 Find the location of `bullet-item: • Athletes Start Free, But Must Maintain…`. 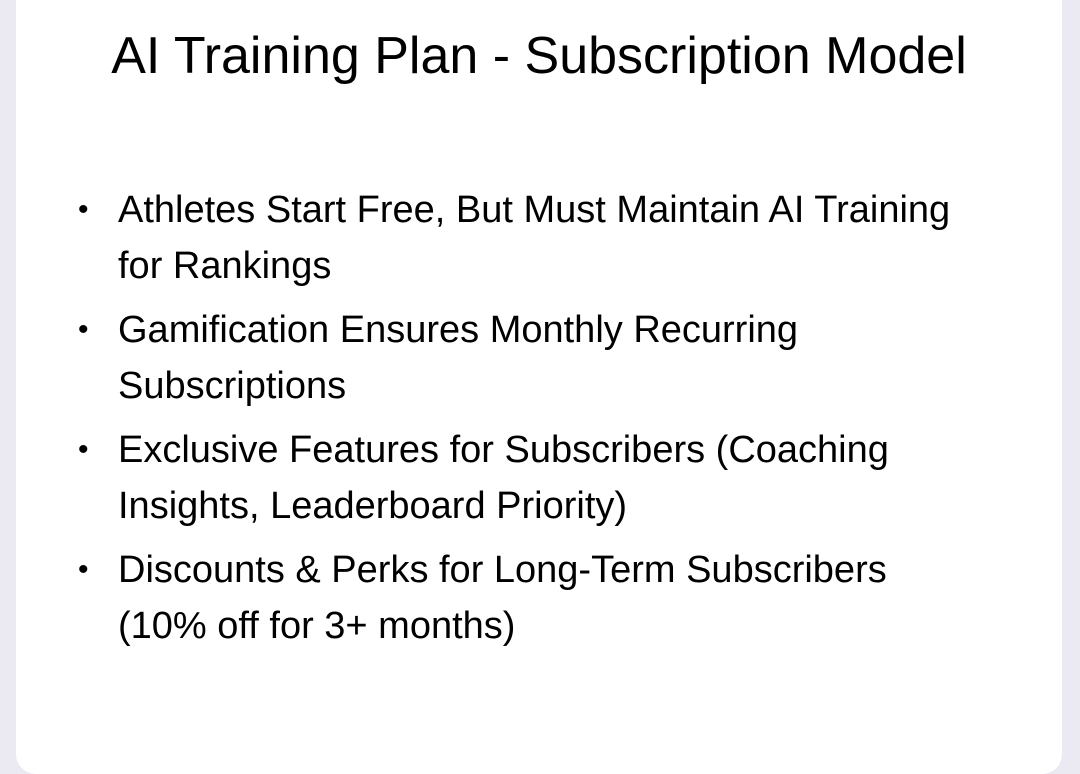

bullet-item: • Athletes Start Free, But Must Maintain… is located at coordinates (524, 238).